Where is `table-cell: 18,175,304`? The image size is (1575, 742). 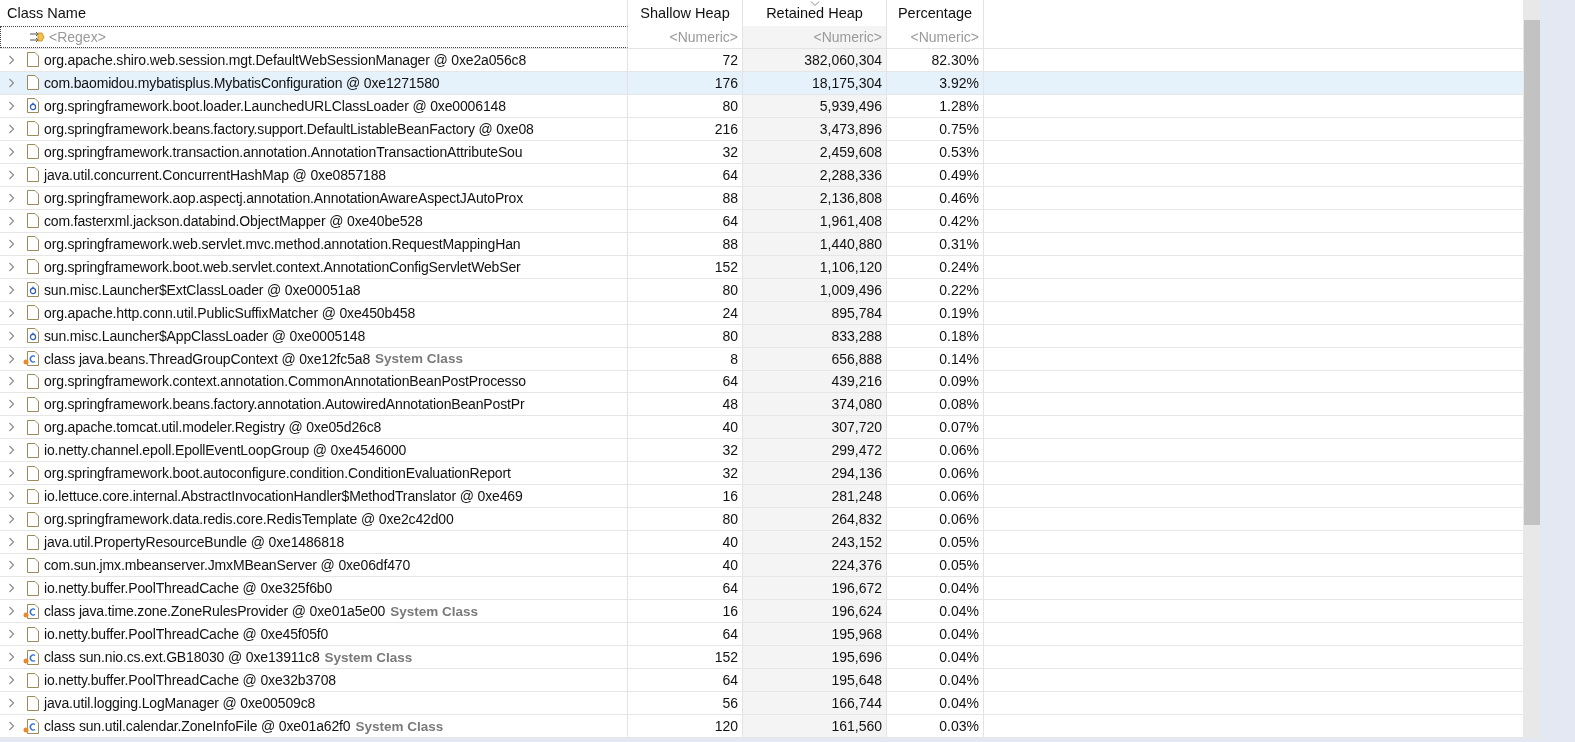
table-cell: 18,175,304 is located at coordinates (846, 82).